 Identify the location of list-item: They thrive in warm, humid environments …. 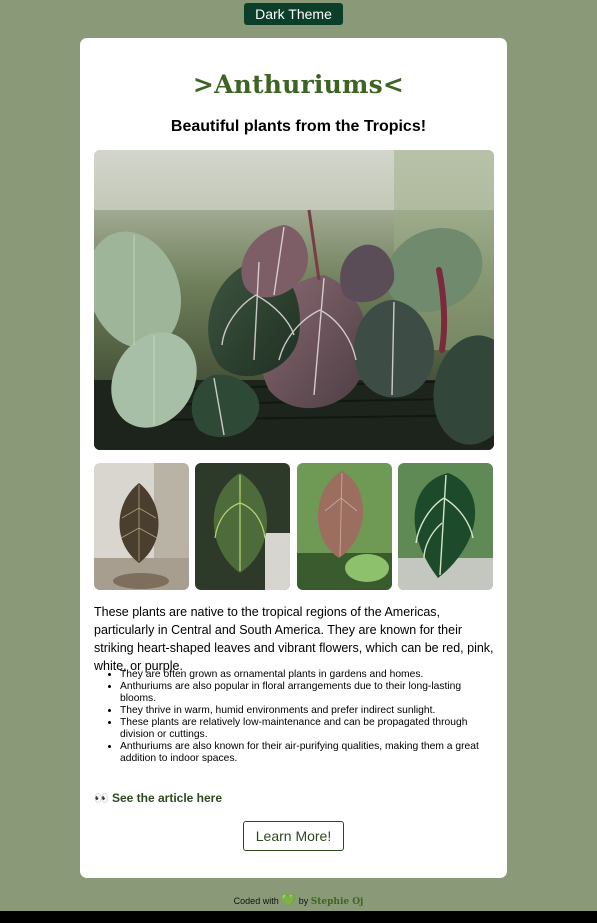
(309, 711).